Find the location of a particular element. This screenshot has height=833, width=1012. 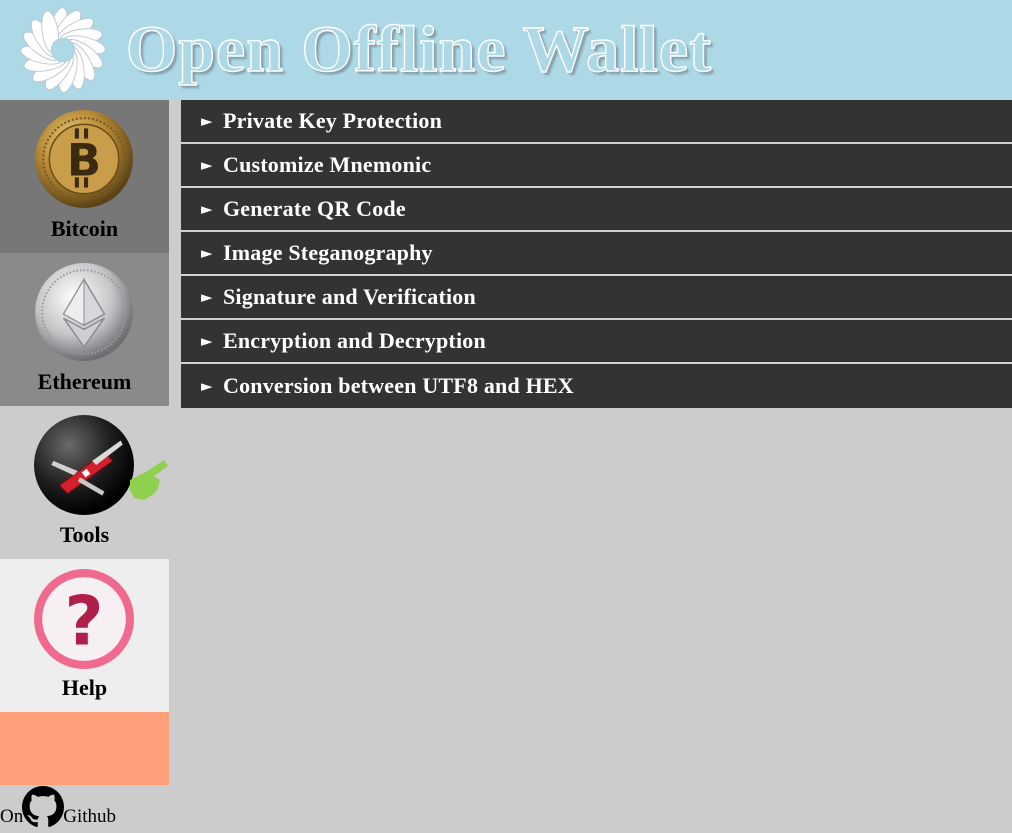

app-header: Open Offline Wallet is located at coordinates (506, 50).